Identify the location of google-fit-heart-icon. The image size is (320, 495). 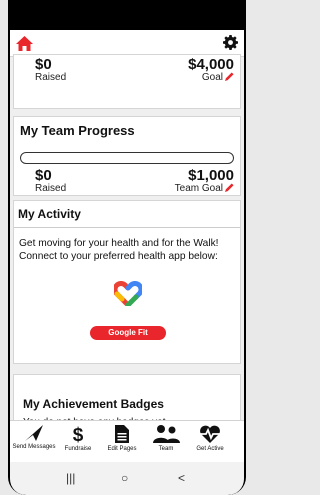
(128, 293).